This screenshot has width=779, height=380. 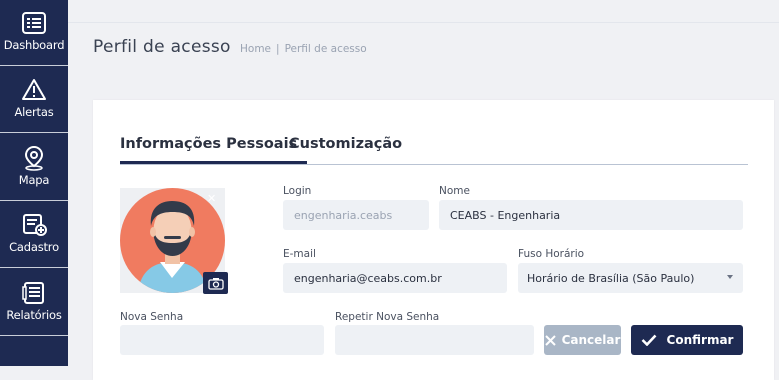 What do you see at coordinates (356, 215) in the screenshot?
I see `login-field: engenharia.ceabs` at bounding box center [356, 215].